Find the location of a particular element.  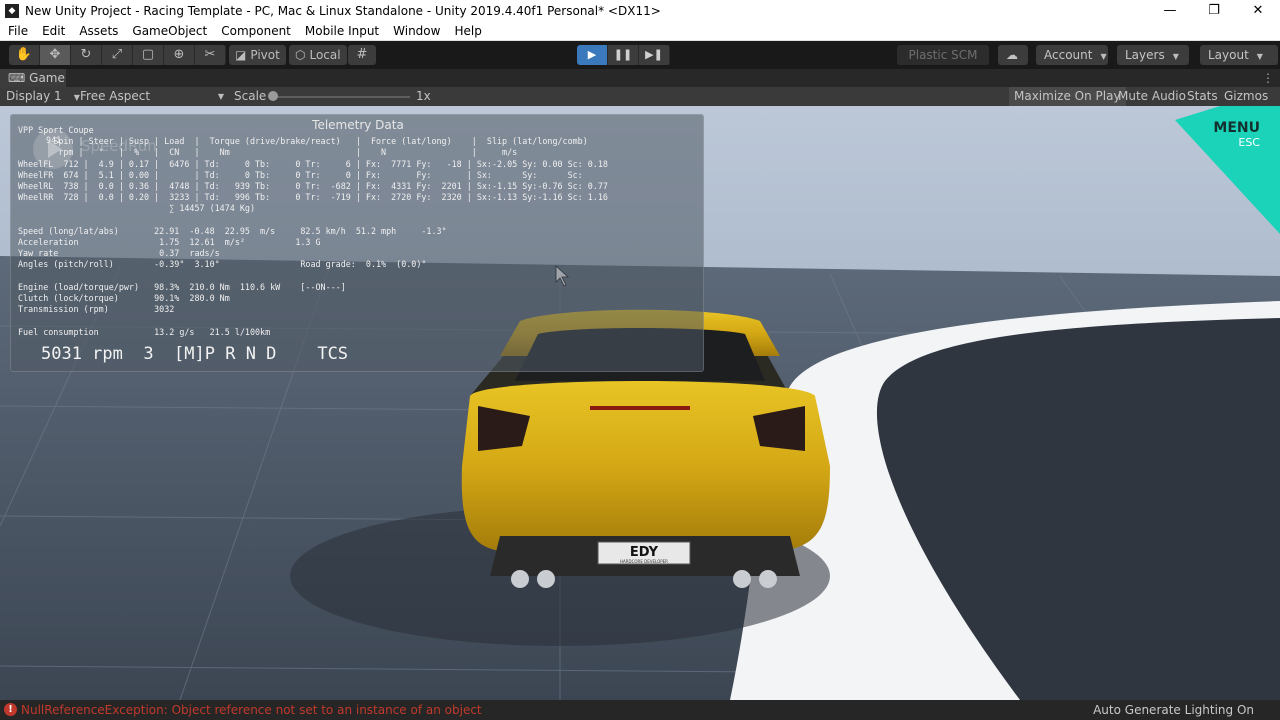

license-plate: EDY is located at coordinates (644, 552).